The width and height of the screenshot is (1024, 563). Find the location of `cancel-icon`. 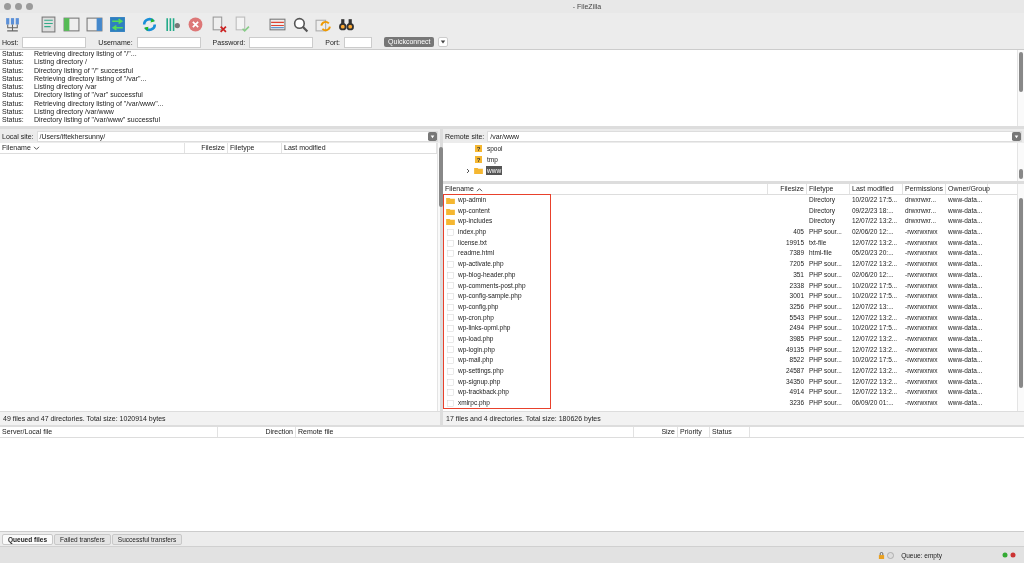

cancel-icon is located at coordinates (195, 24).